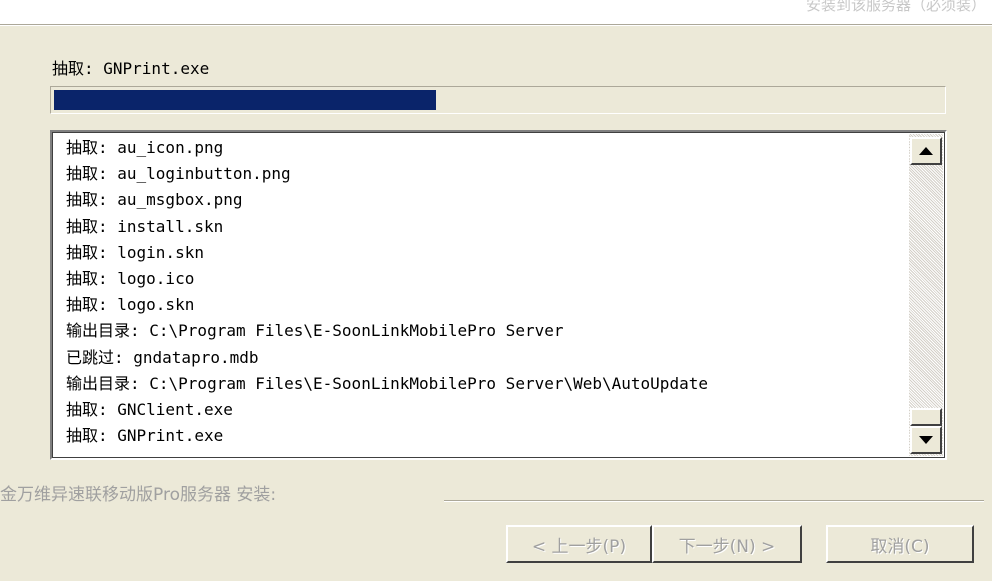 The height and width of the screenshot is (581, 992). Describe the element at coordinates (154, 200) in the screenshot. I see `log-line: 抽取: au_msgbox.png` at that location.